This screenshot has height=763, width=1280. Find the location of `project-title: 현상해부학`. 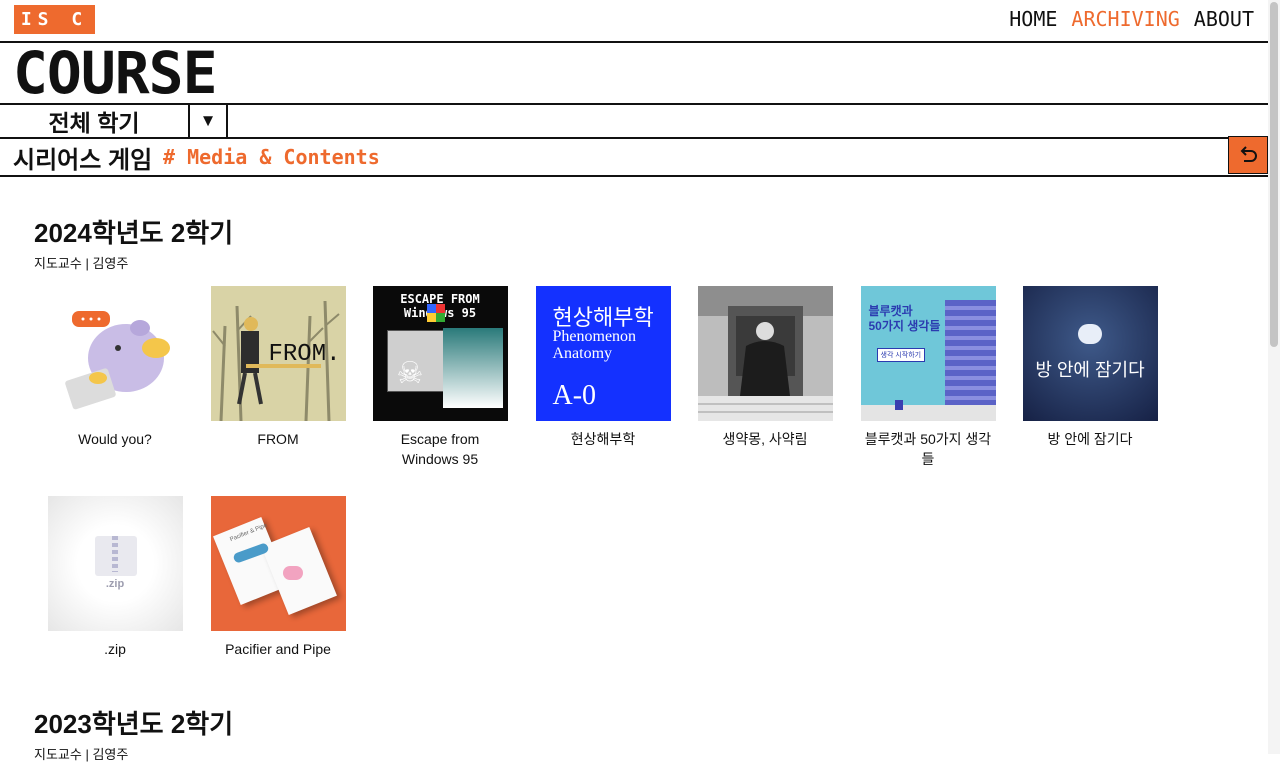

project-title: 현상해부학 is located at coordinates (603, 439).